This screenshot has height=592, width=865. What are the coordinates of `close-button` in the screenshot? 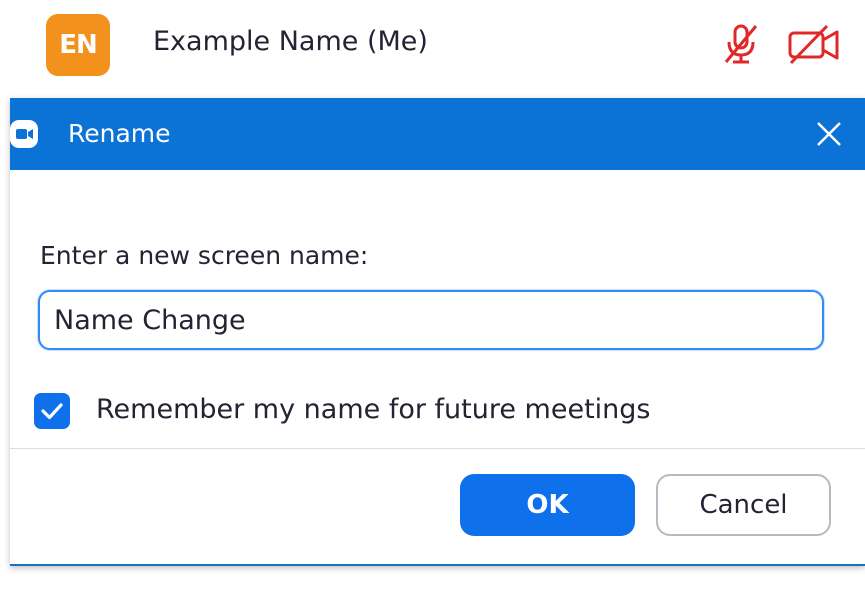 It's located at (829, 134).